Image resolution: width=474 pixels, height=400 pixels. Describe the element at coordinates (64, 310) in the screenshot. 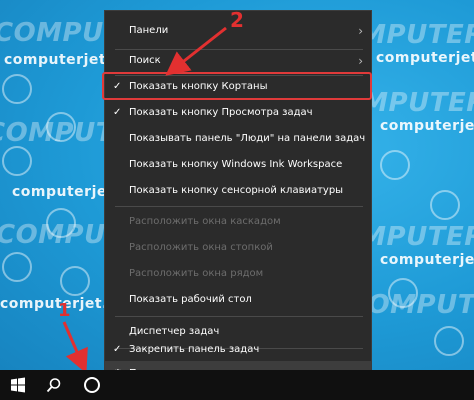

I see `annotation-number-1: 1` at that location.